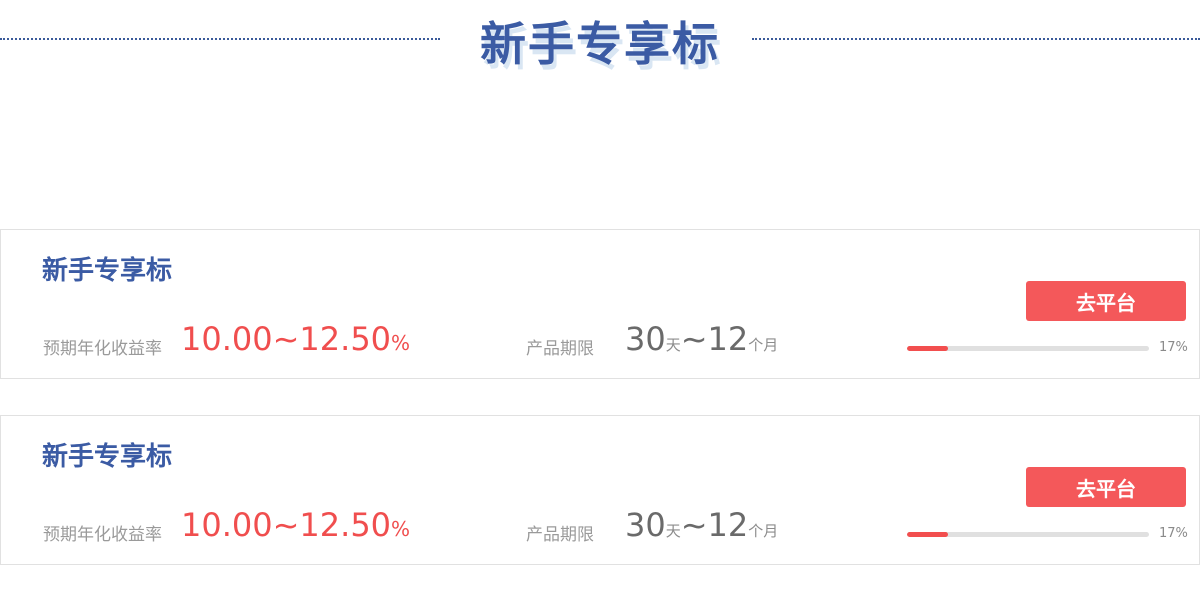 The height and width of the screenshot is (592, 1200). What do you see at coordinates (600, 44) in the screenshot?
I see `page-title: 新手专享标` at bounding box center [600, 44].